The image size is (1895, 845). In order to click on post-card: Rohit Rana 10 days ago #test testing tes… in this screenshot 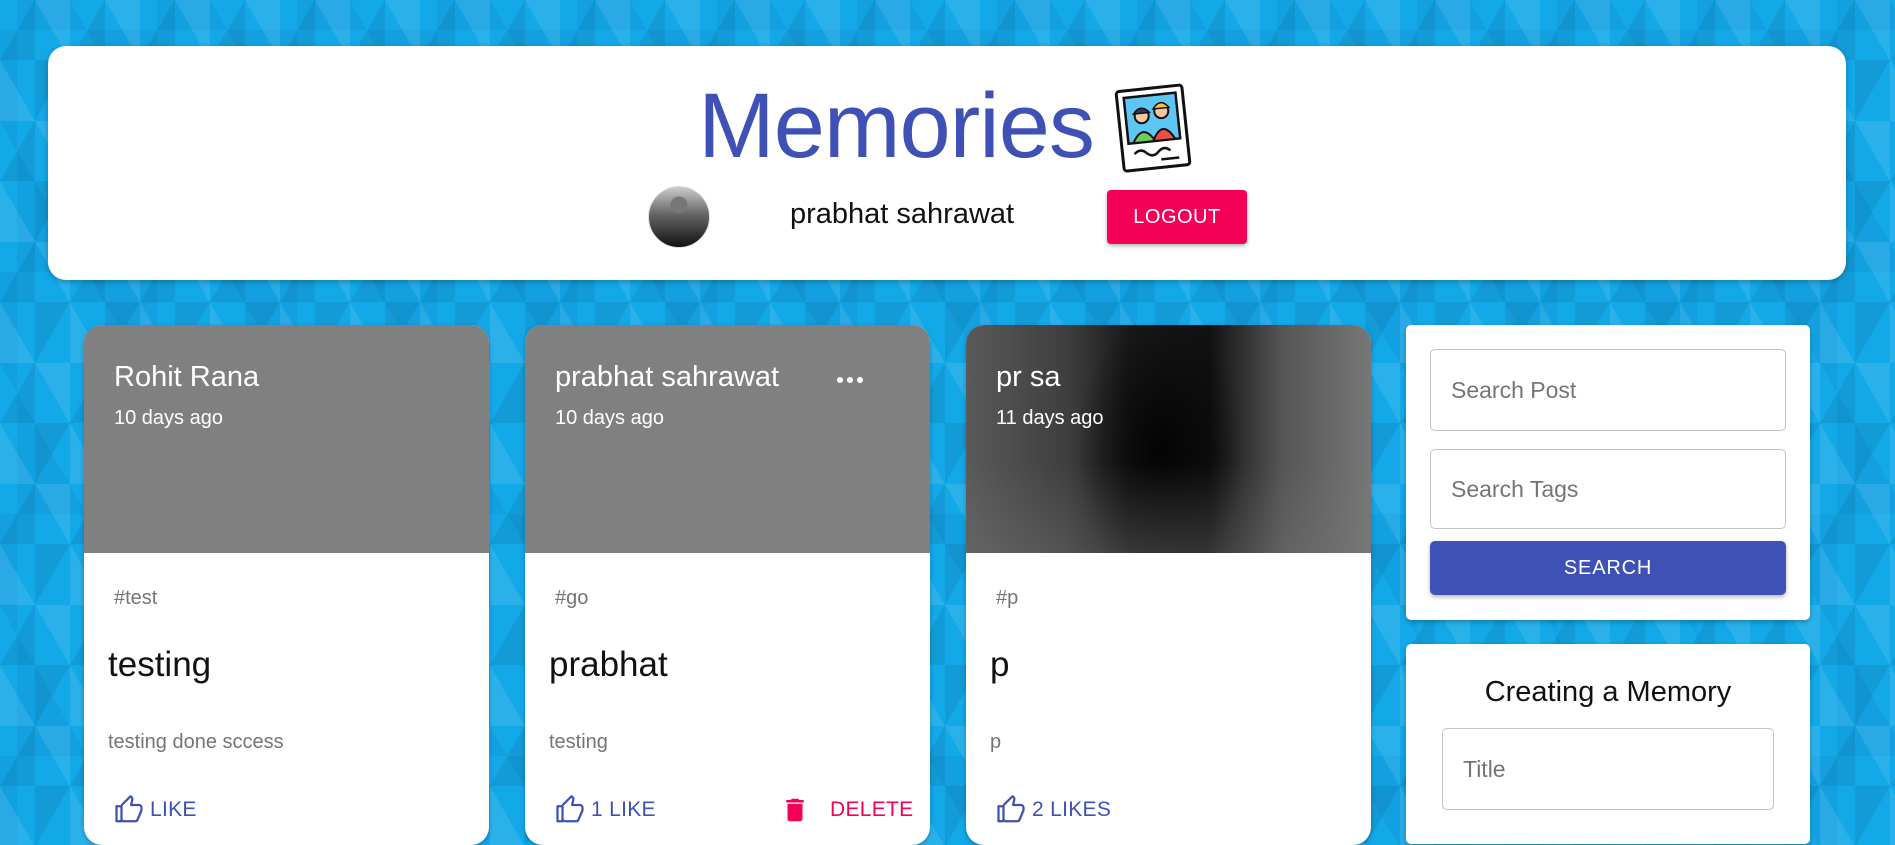, I will do `click(286, 585)`.